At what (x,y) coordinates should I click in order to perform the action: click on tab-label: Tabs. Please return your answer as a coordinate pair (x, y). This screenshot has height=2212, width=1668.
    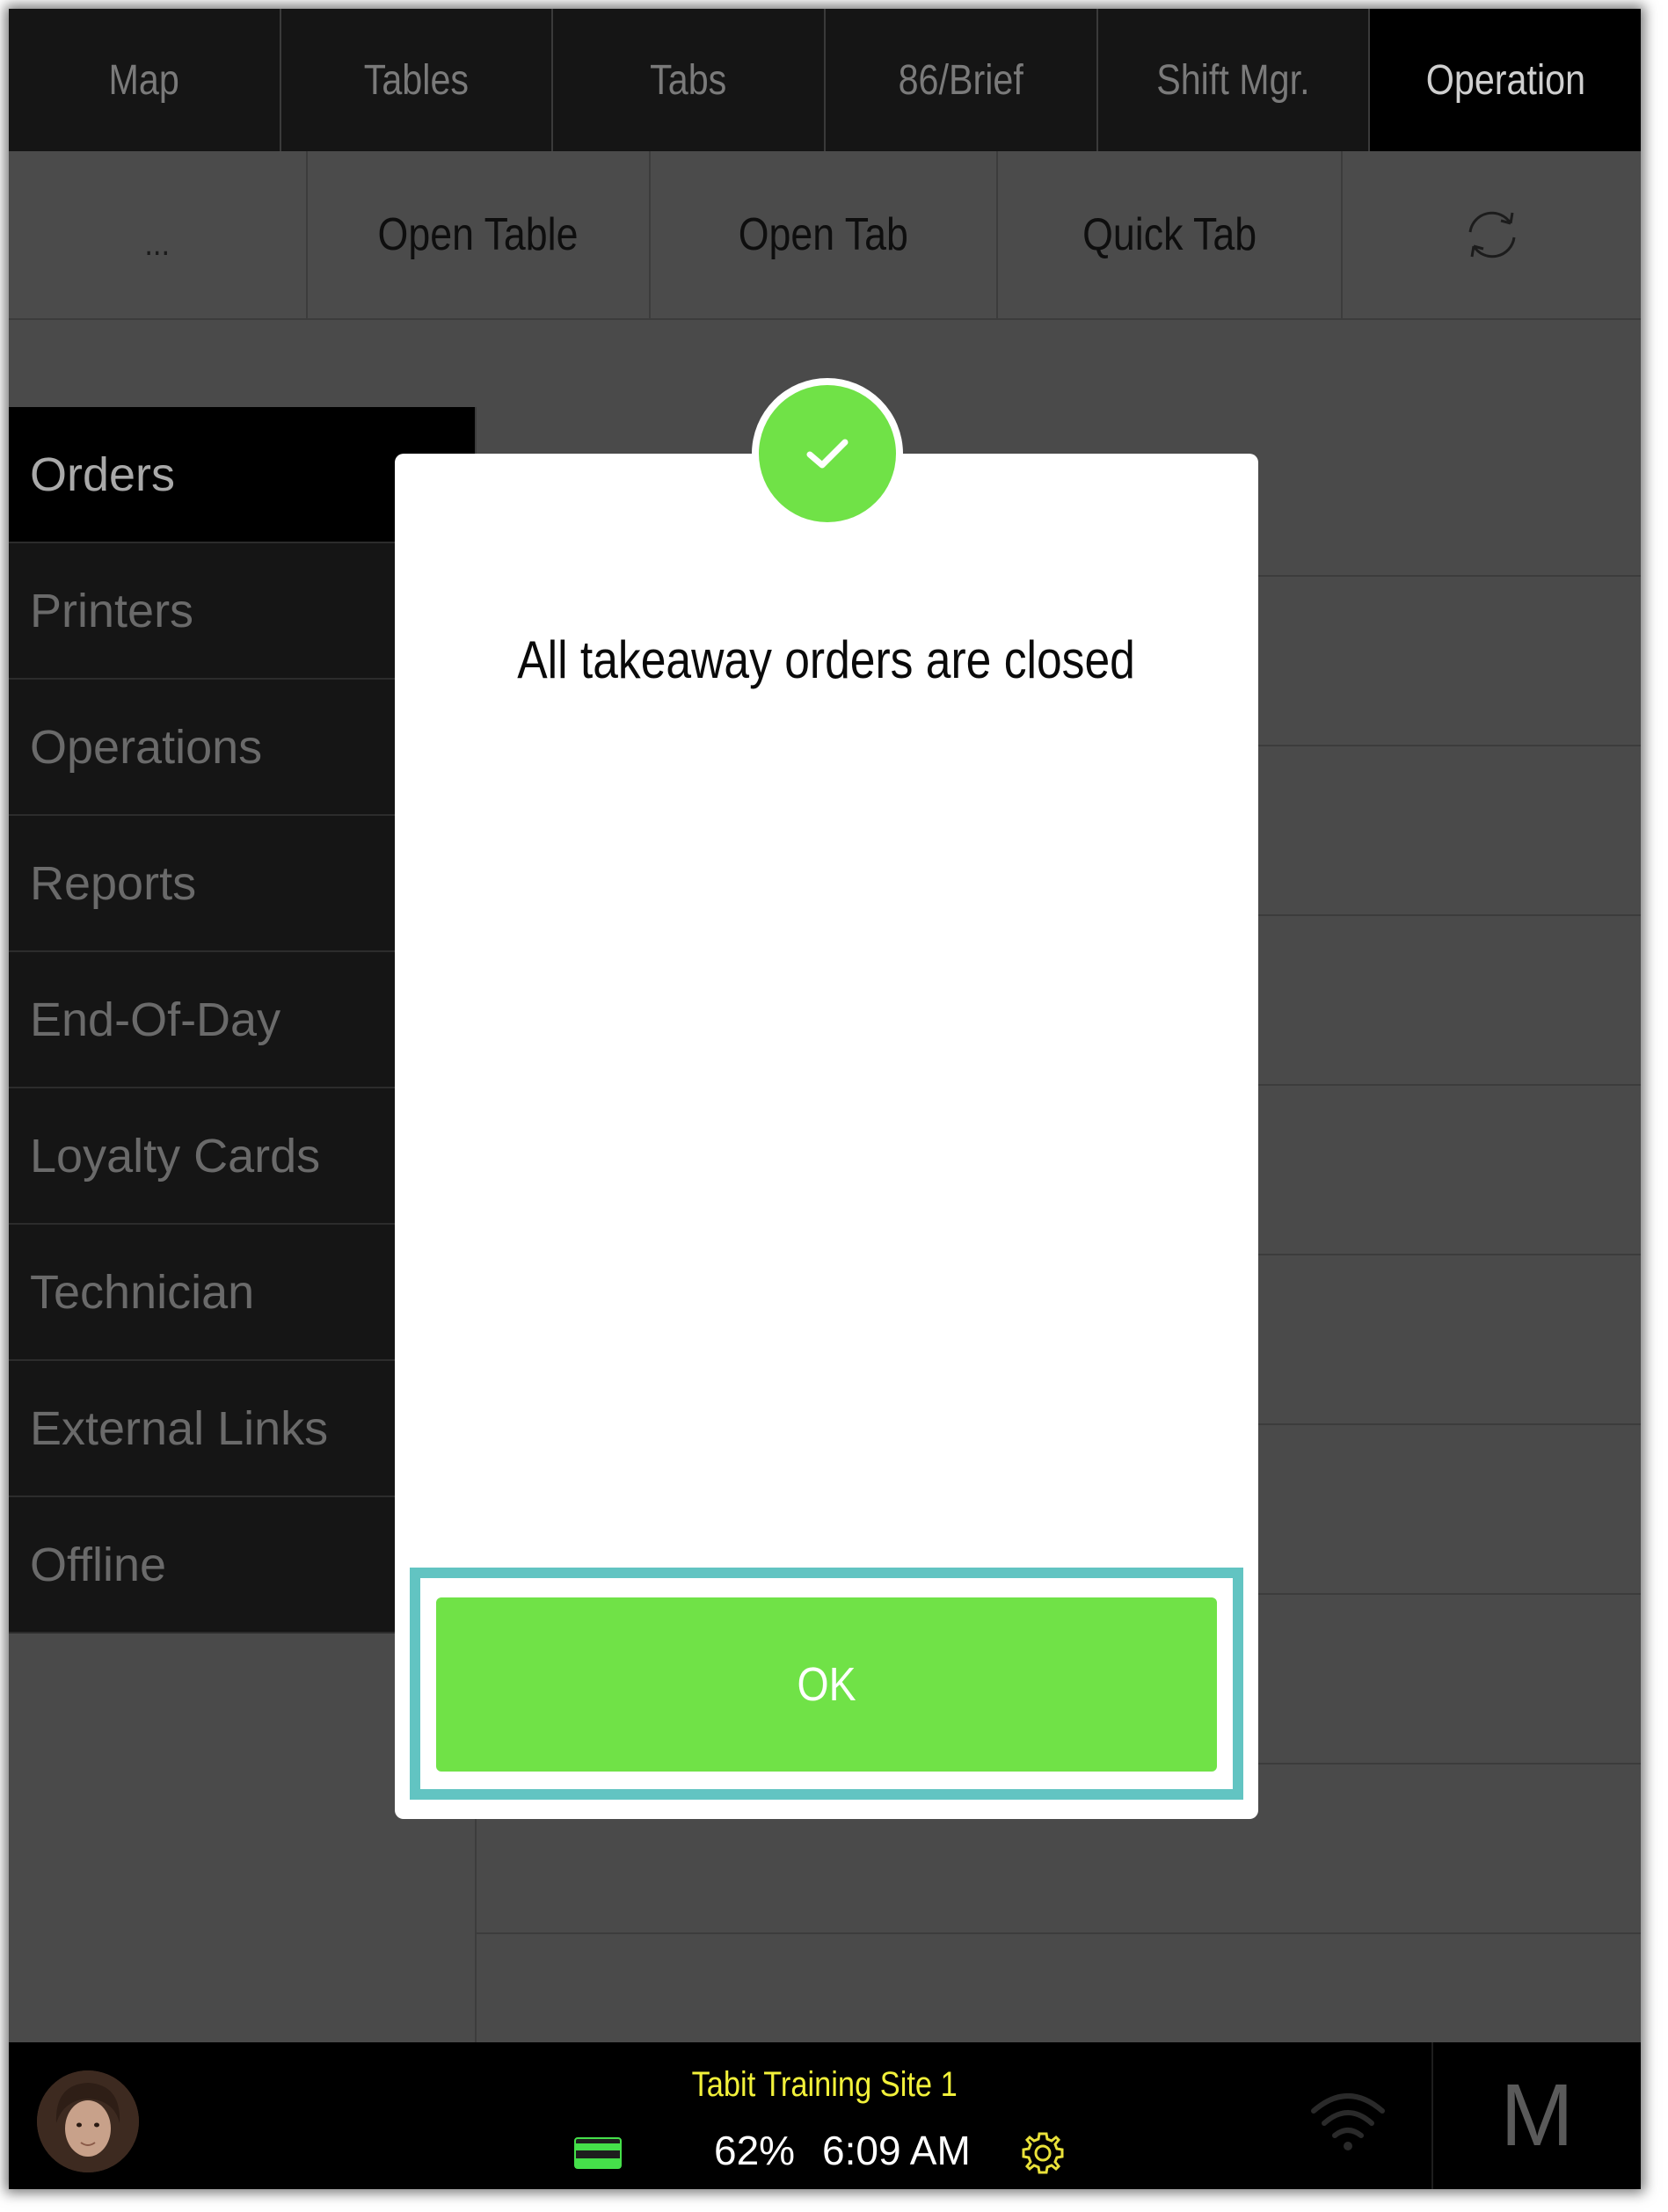
    Looking at the image, I should click on (688, 80).